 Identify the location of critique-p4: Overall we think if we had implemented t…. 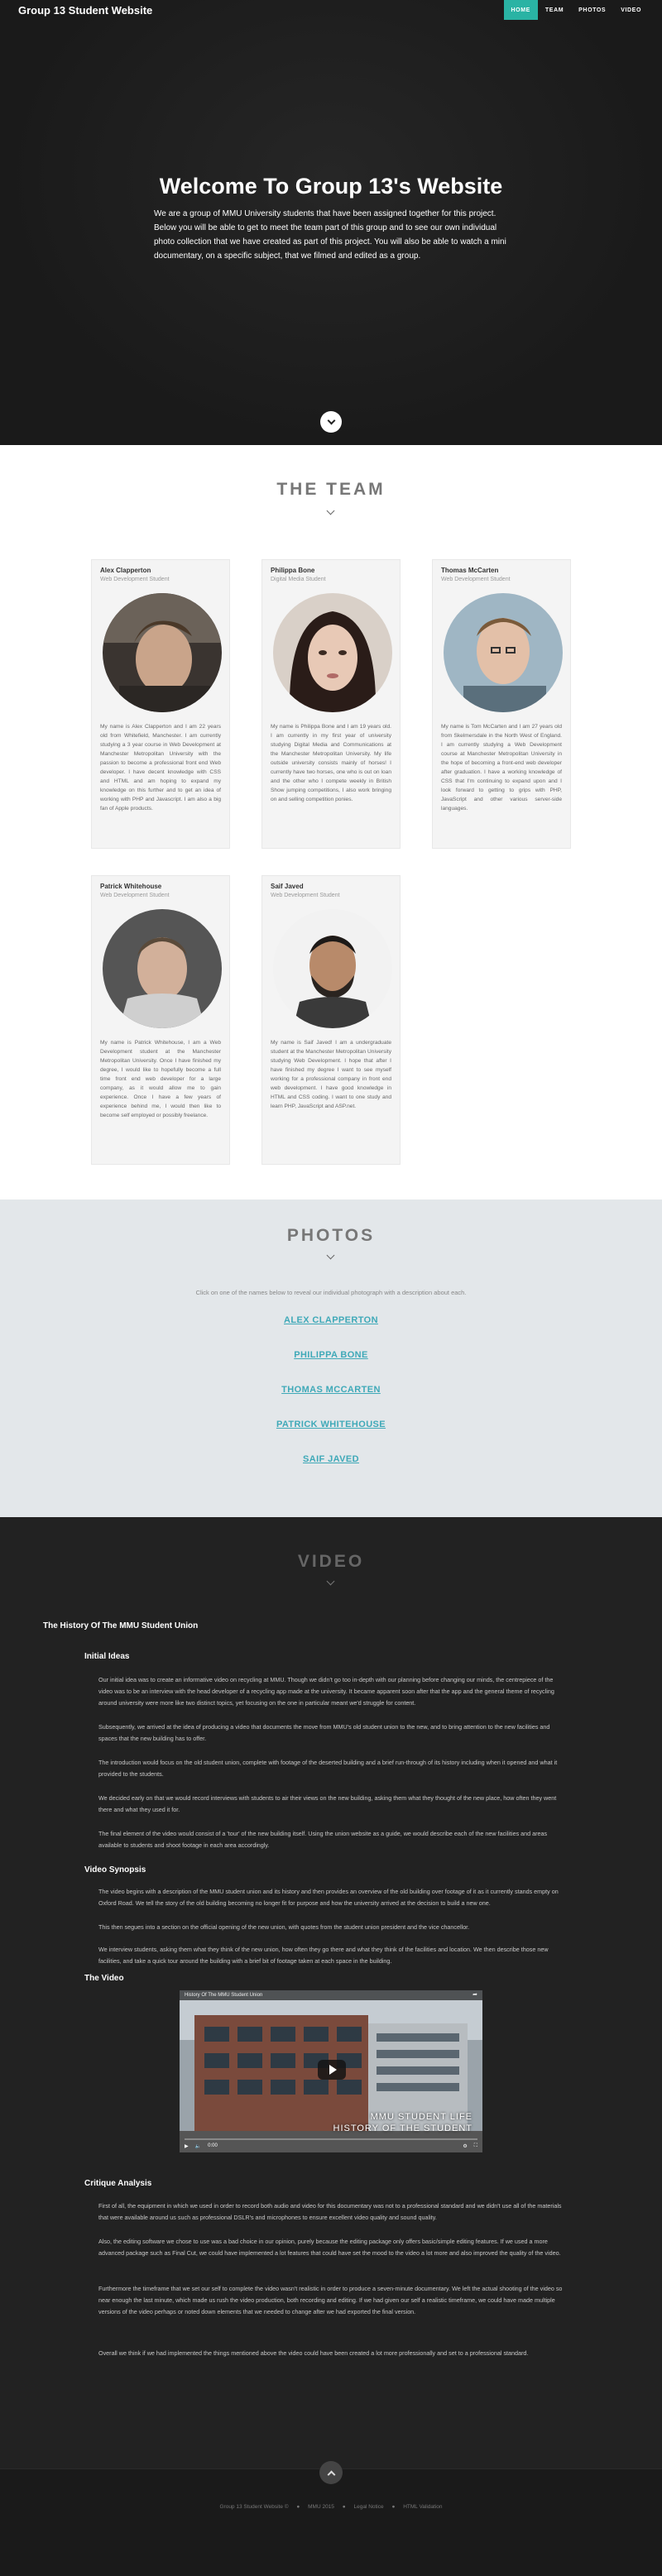
(313, 2353).